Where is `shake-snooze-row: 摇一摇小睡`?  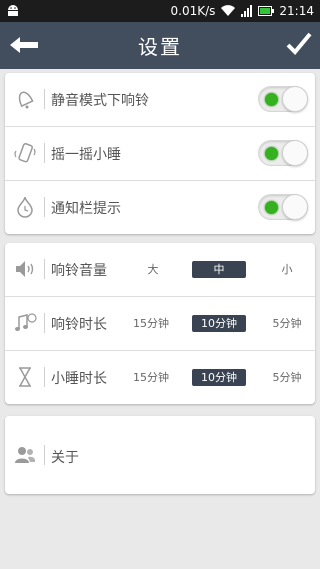 shake-snooze-row: 摇一摇小睡 is located at coordinates (160, 153).